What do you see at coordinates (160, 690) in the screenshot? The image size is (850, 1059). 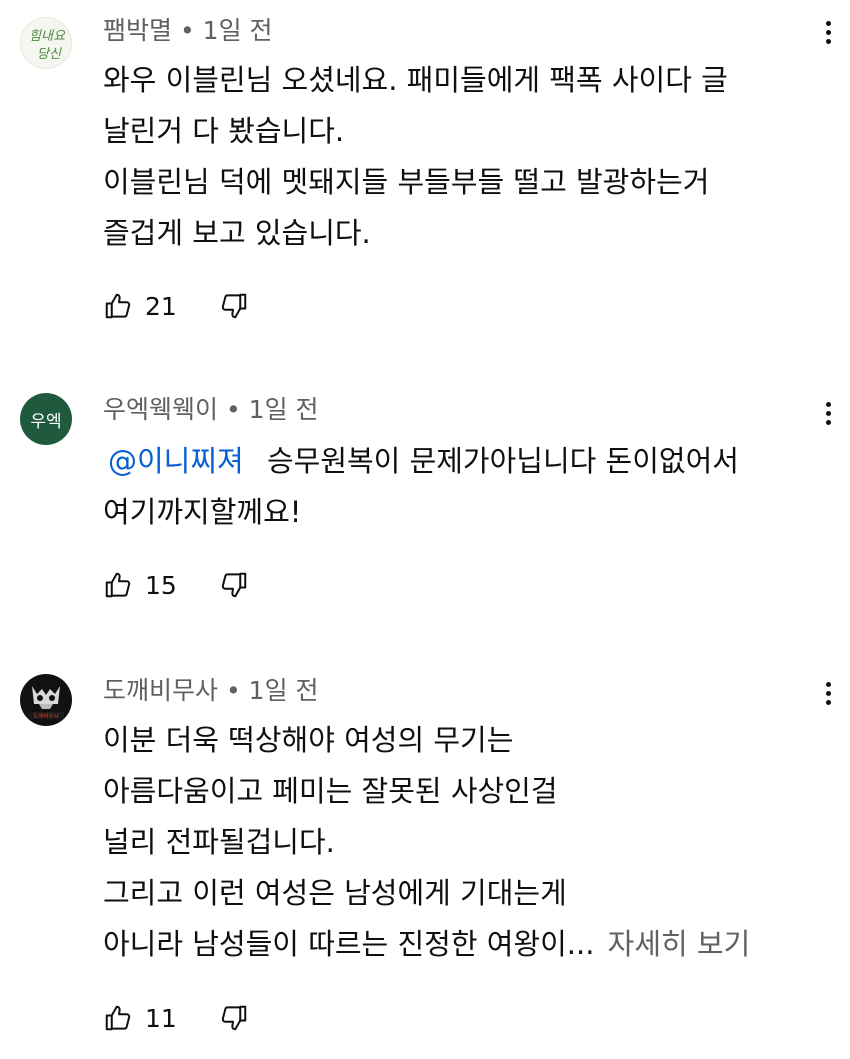 I see `author-name: 도깨비무사` at bounding box center [160, 690].